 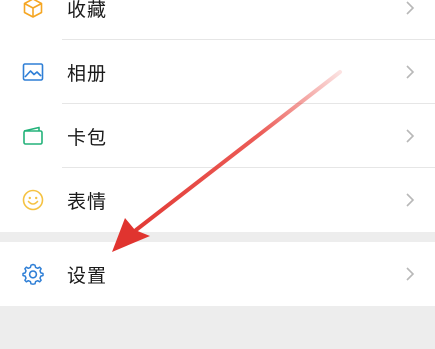 I want to click on menu-item-label: 收藏, so click(x=87, y=10).